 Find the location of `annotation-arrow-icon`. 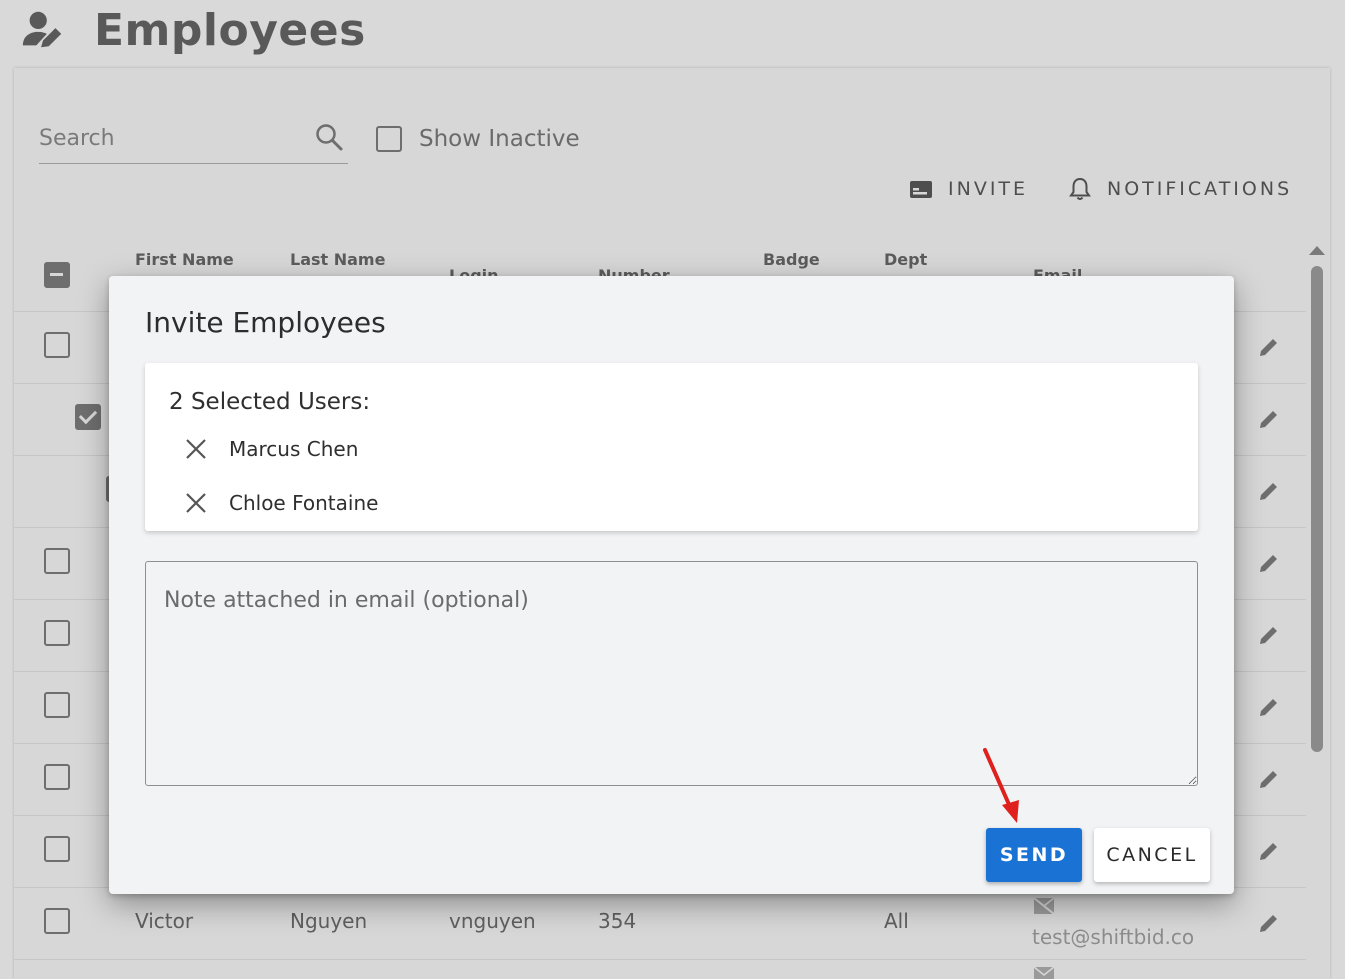

annotation-arrow-icon is located at coordinates (1001, 785).